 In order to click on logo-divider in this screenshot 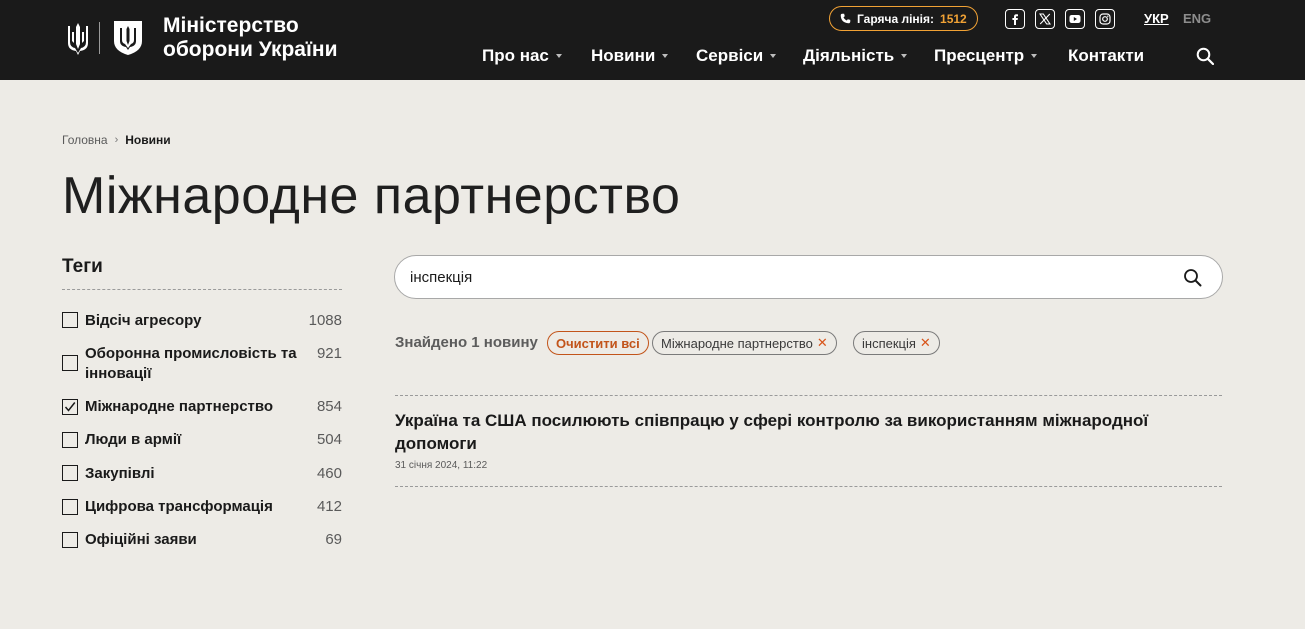, I will do `click(99, 38)`.